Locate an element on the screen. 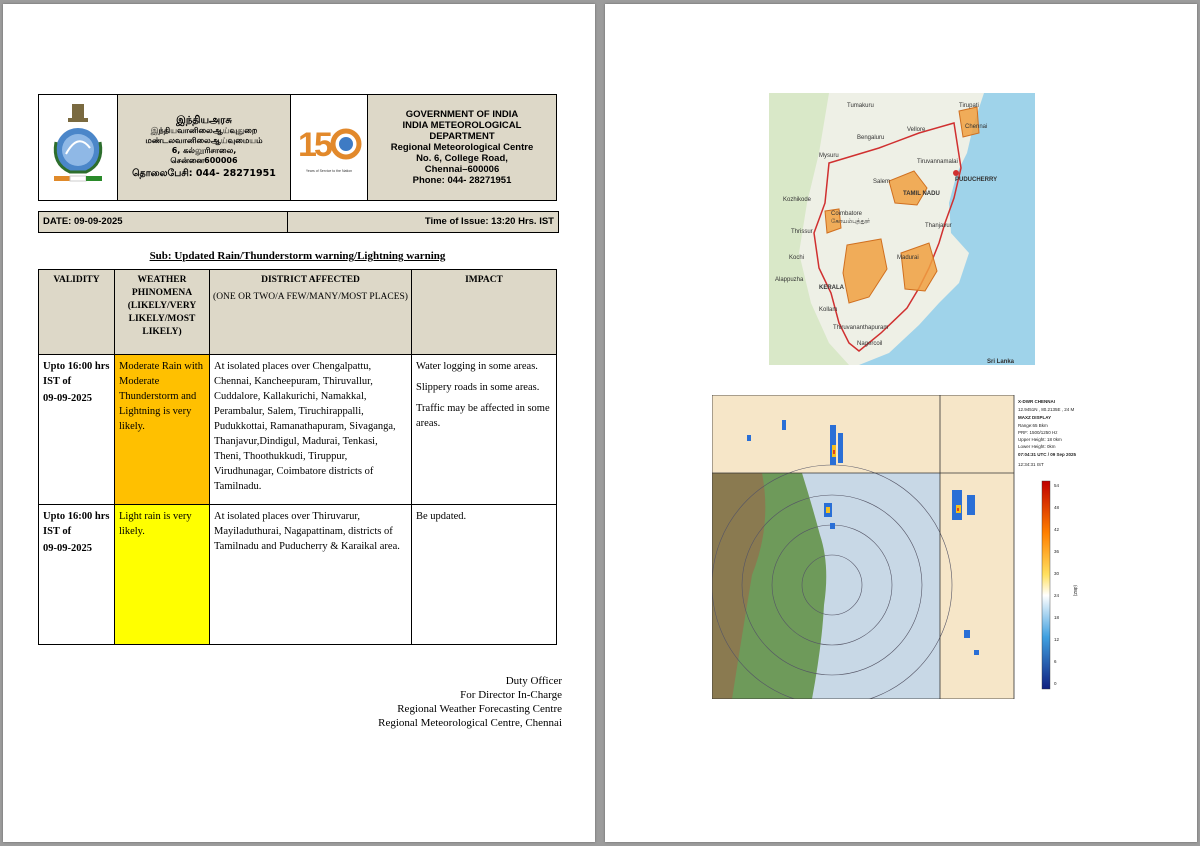  col-validity: VALIDITY is located at coordinates (76, 312).